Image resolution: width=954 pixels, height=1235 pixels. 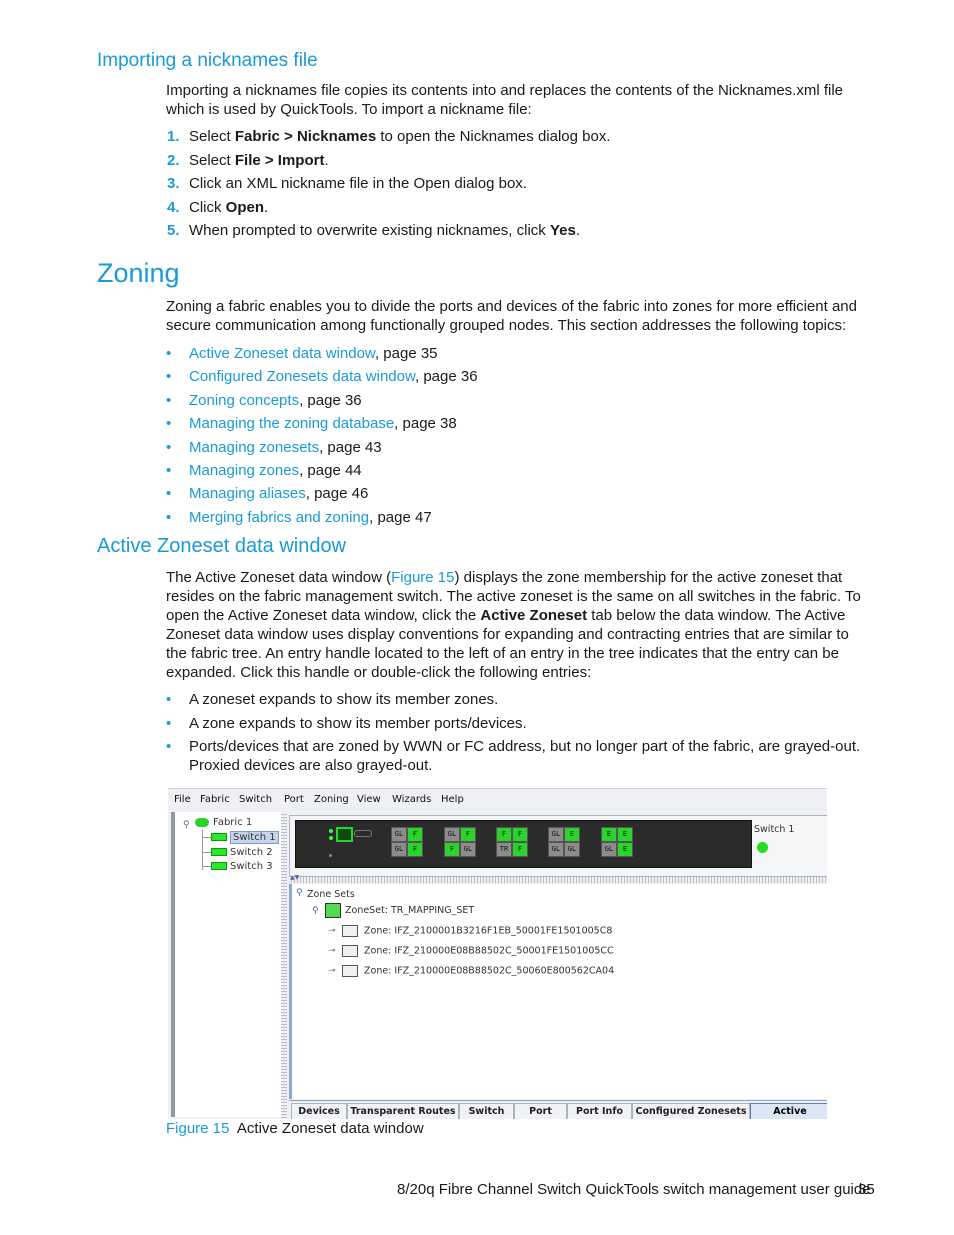 I want to click on topic-page: , page 38, so click(x=425, y=424).